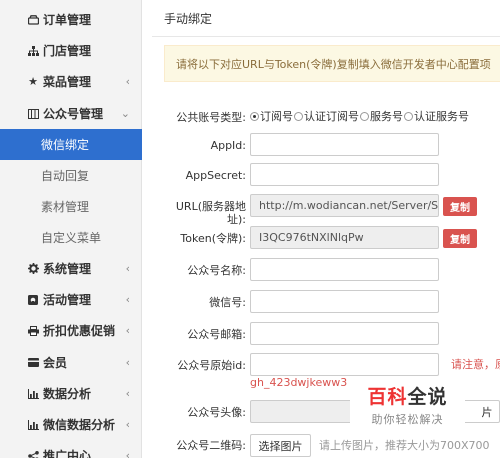 This screenshot has width=500, height=458. I want to click on sidebar-item-system: 系统管理 ‹, so click(71, 268).